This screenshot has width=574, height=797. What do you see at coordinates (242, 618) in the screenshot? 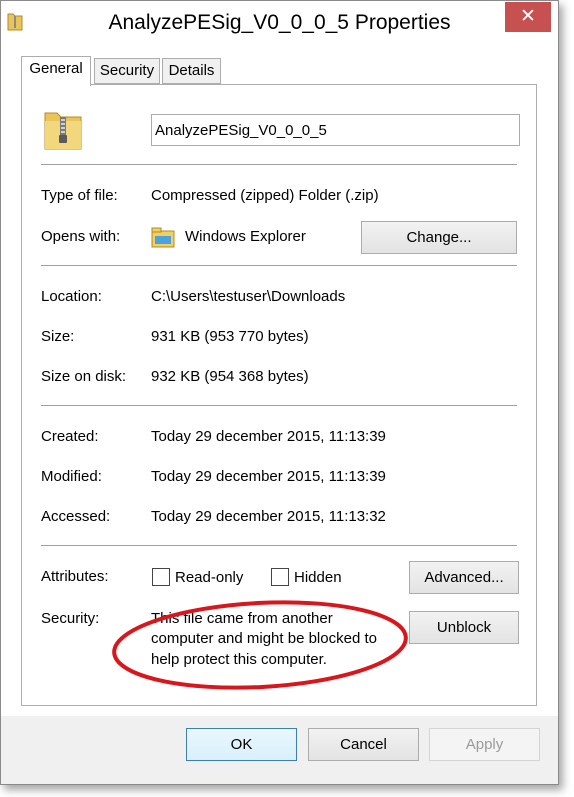
I see `security-text-line-1: This file came from another` at bounding box center [242, 618].